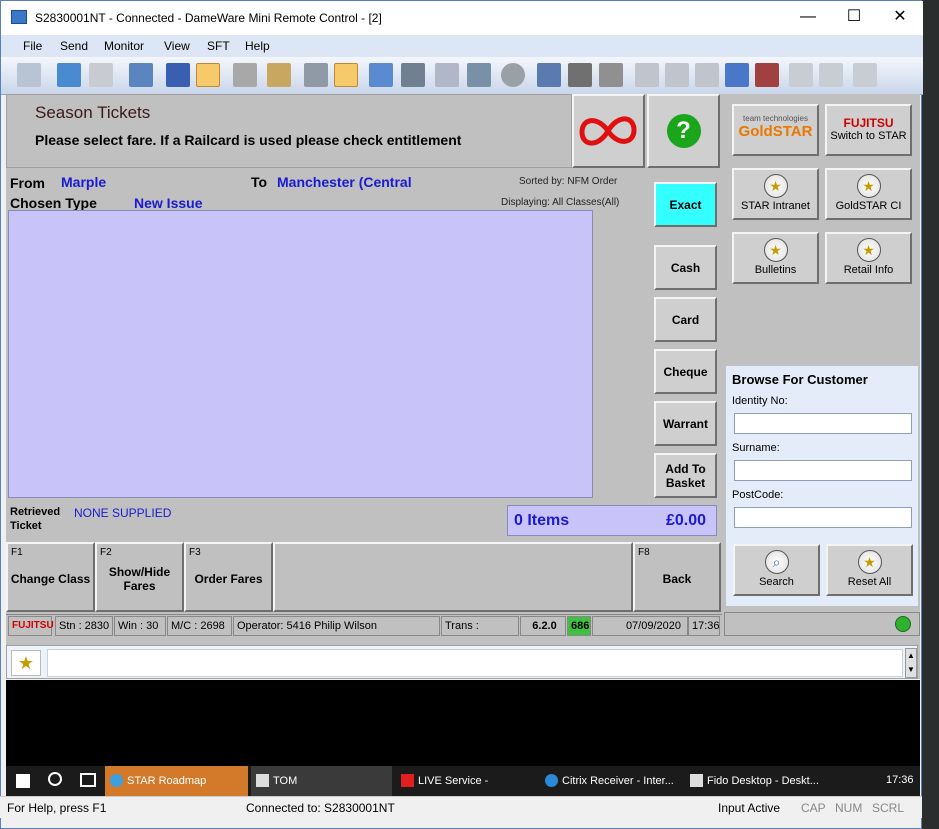 The image size is (939, 829). Describe the element at coordinates (865, 75) in the screenshot. I see `mail-icon` at that location.